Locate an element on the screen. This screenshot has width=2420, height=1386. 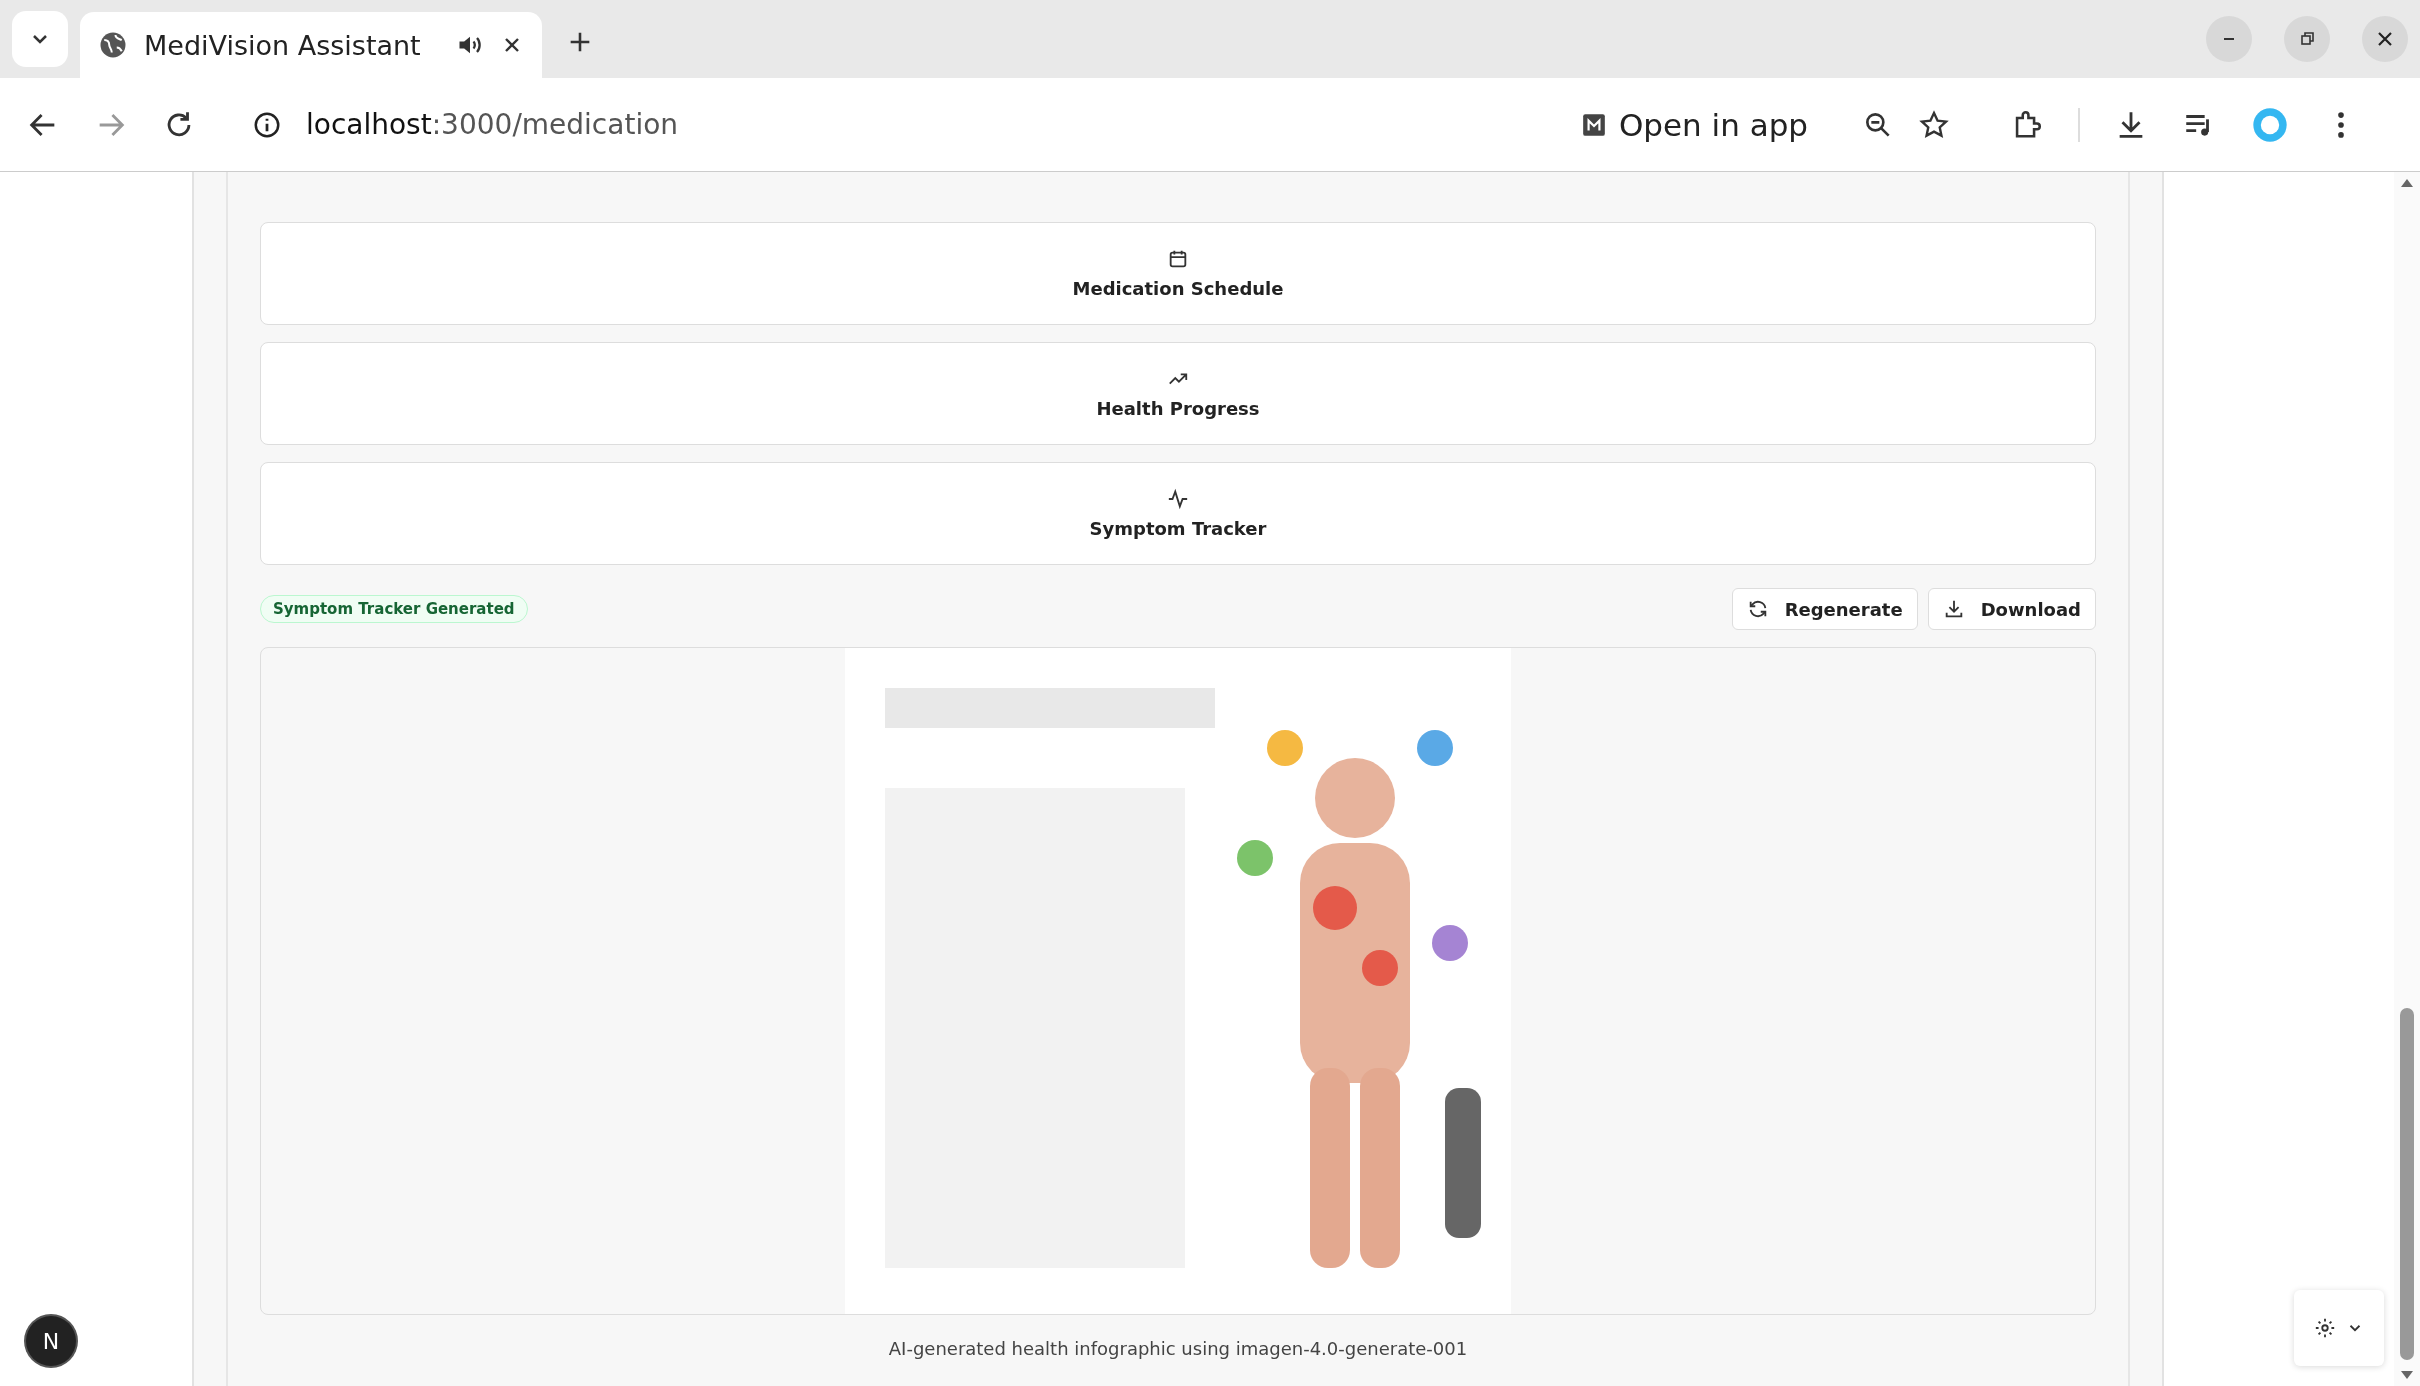
browser-tab: MediVision Assistant is located at coordinates (311, 45).